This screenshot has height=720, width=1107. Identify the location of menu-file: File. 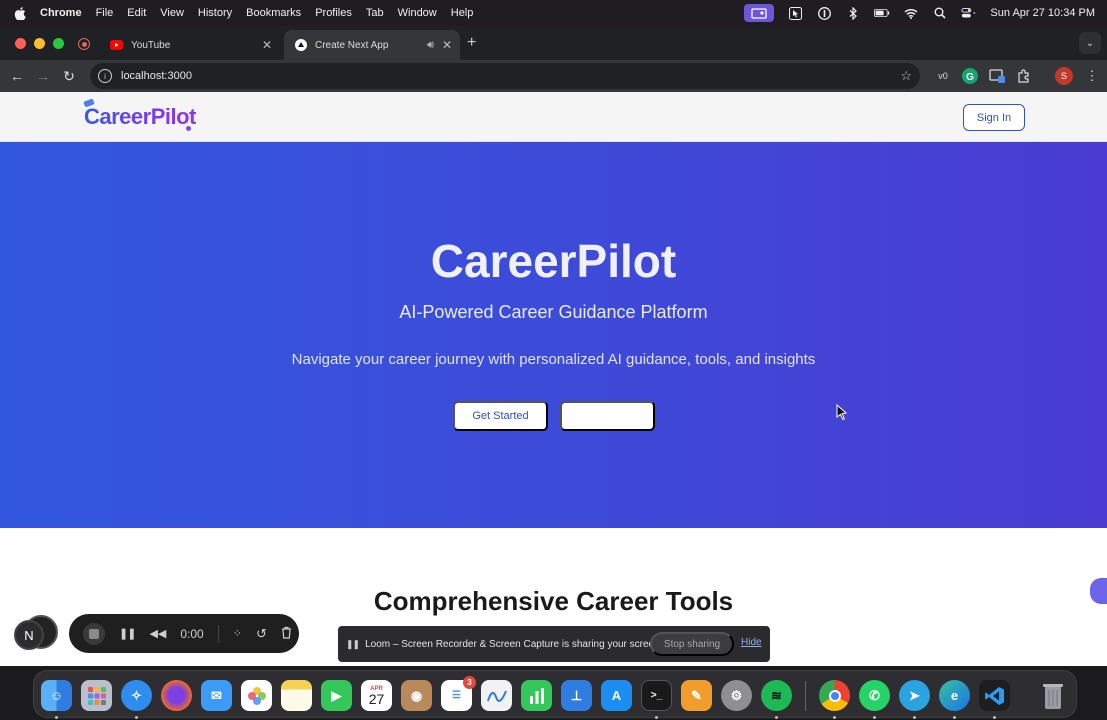
(105, 13).